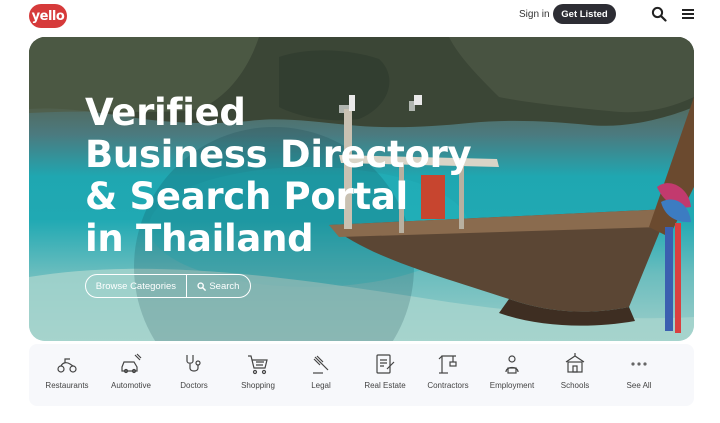  What do you see at coordinates (688, 14) in the screenshot?
I see `menu-icon` at bounding box center [688, 14].